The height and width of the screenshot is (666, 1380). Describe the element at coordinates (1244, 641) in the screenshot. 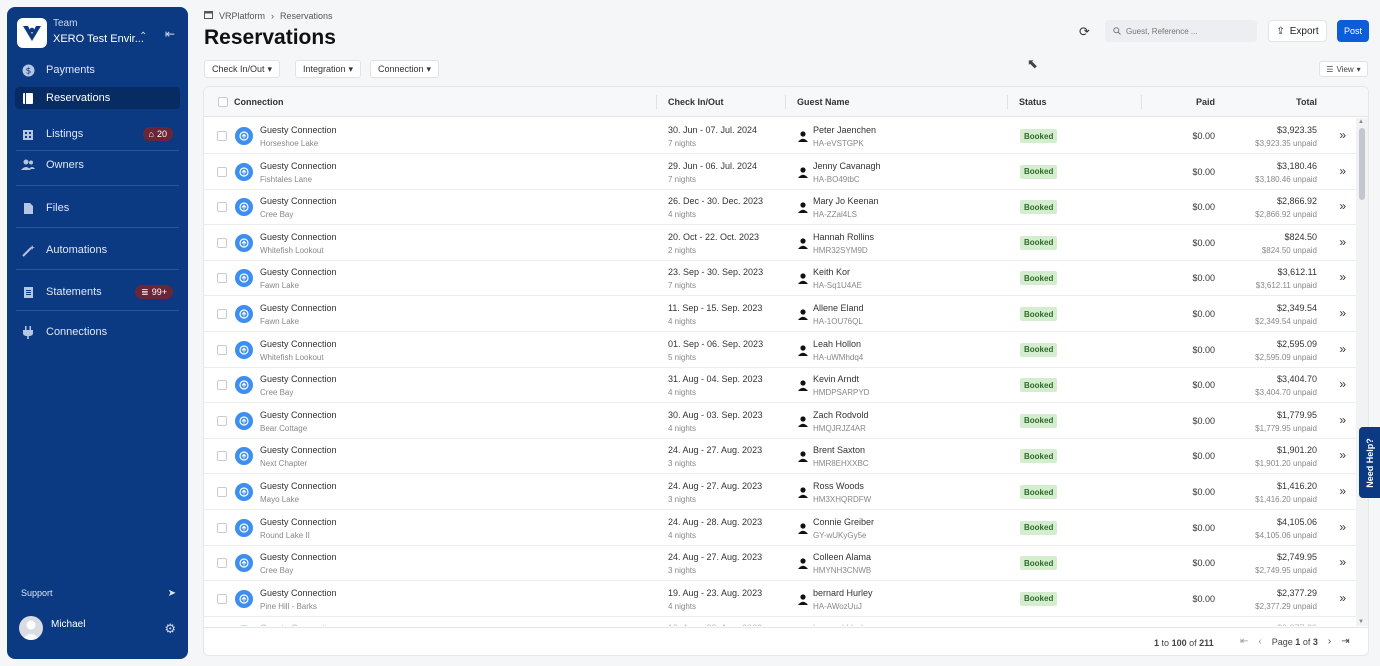

I see `first-page-icon: ⇤` at that location.